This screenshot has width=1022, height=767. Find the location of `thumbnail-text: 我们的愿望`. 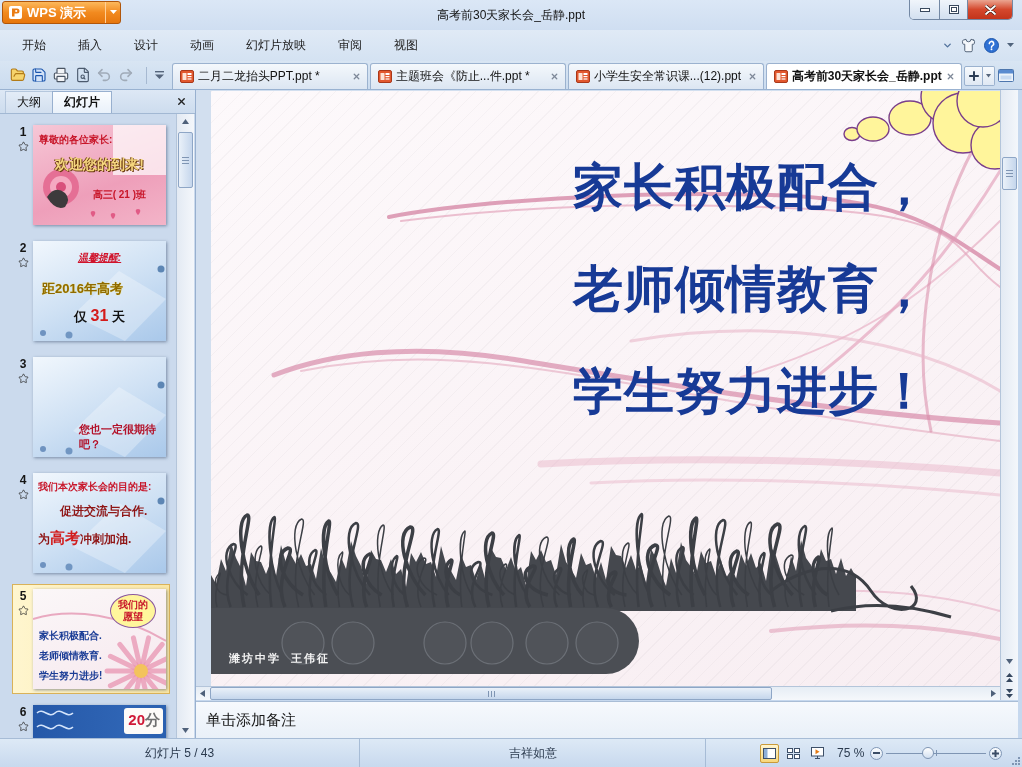

thumbnail-text: 我们的愿望 is located at coordinates (133, 611).